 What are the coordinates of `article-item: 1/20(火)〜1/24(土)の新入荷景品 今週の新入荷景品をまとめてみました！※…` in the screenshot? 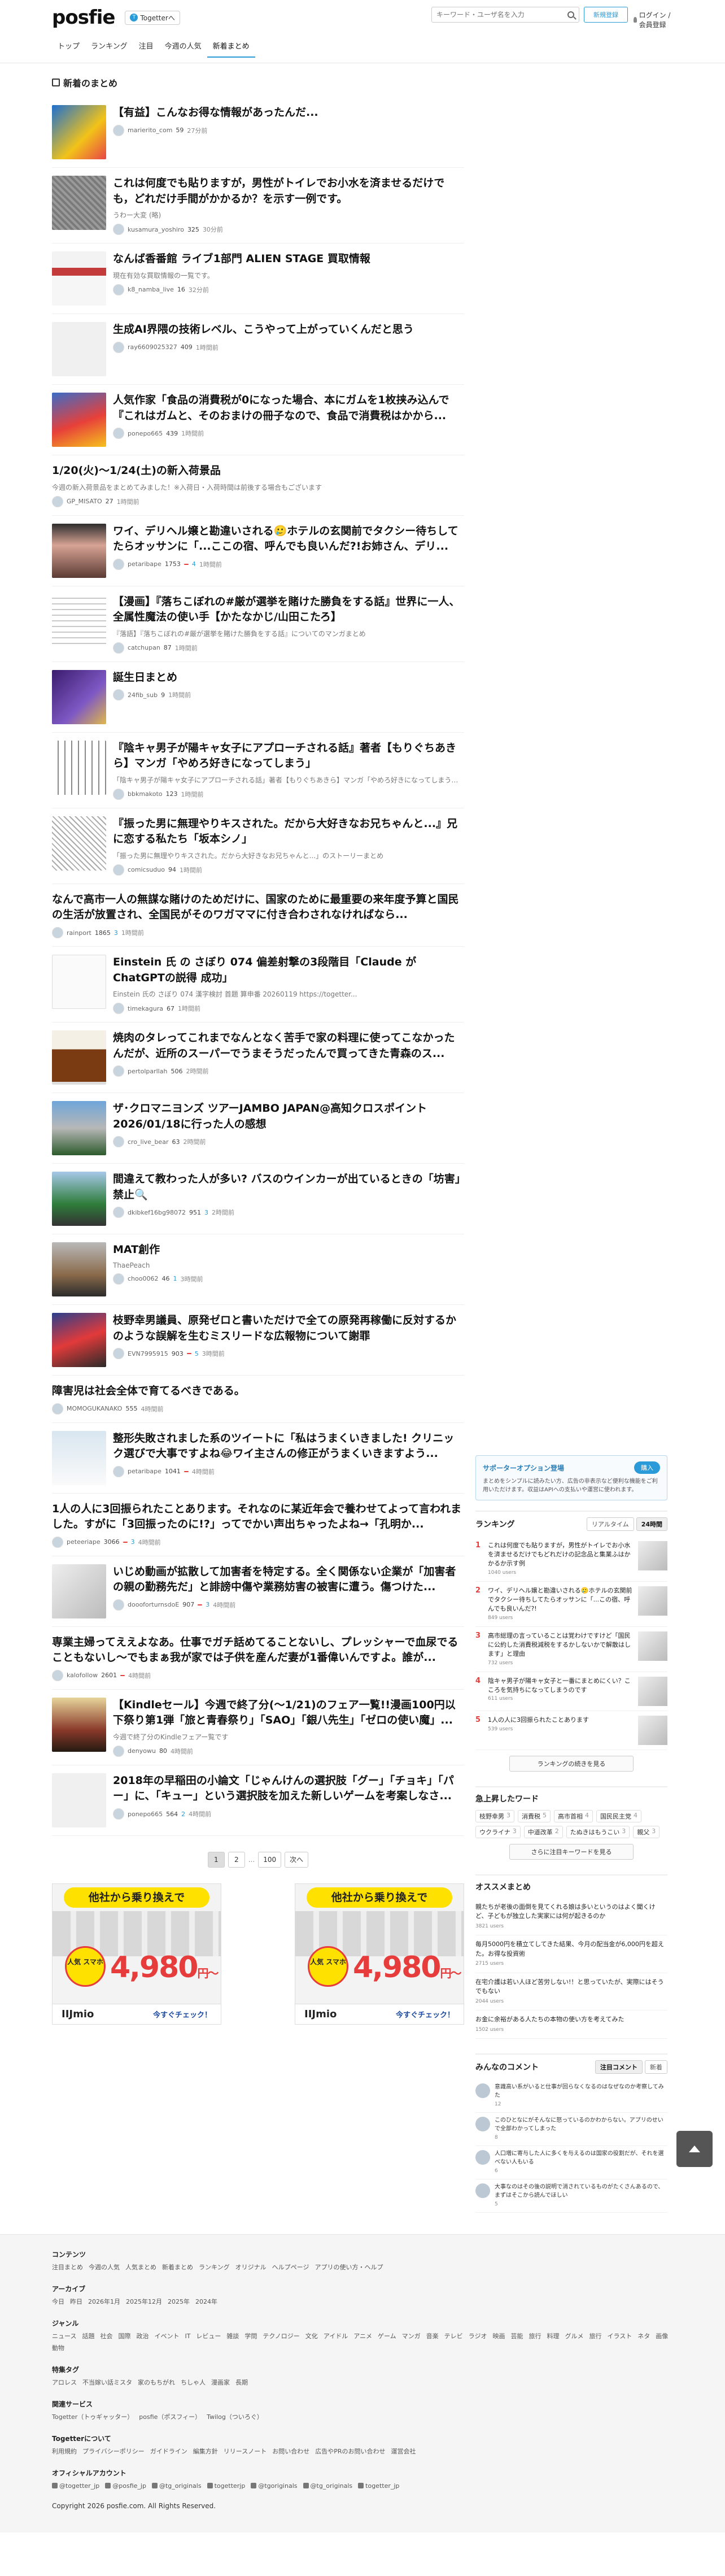 It's located at (258, 485).